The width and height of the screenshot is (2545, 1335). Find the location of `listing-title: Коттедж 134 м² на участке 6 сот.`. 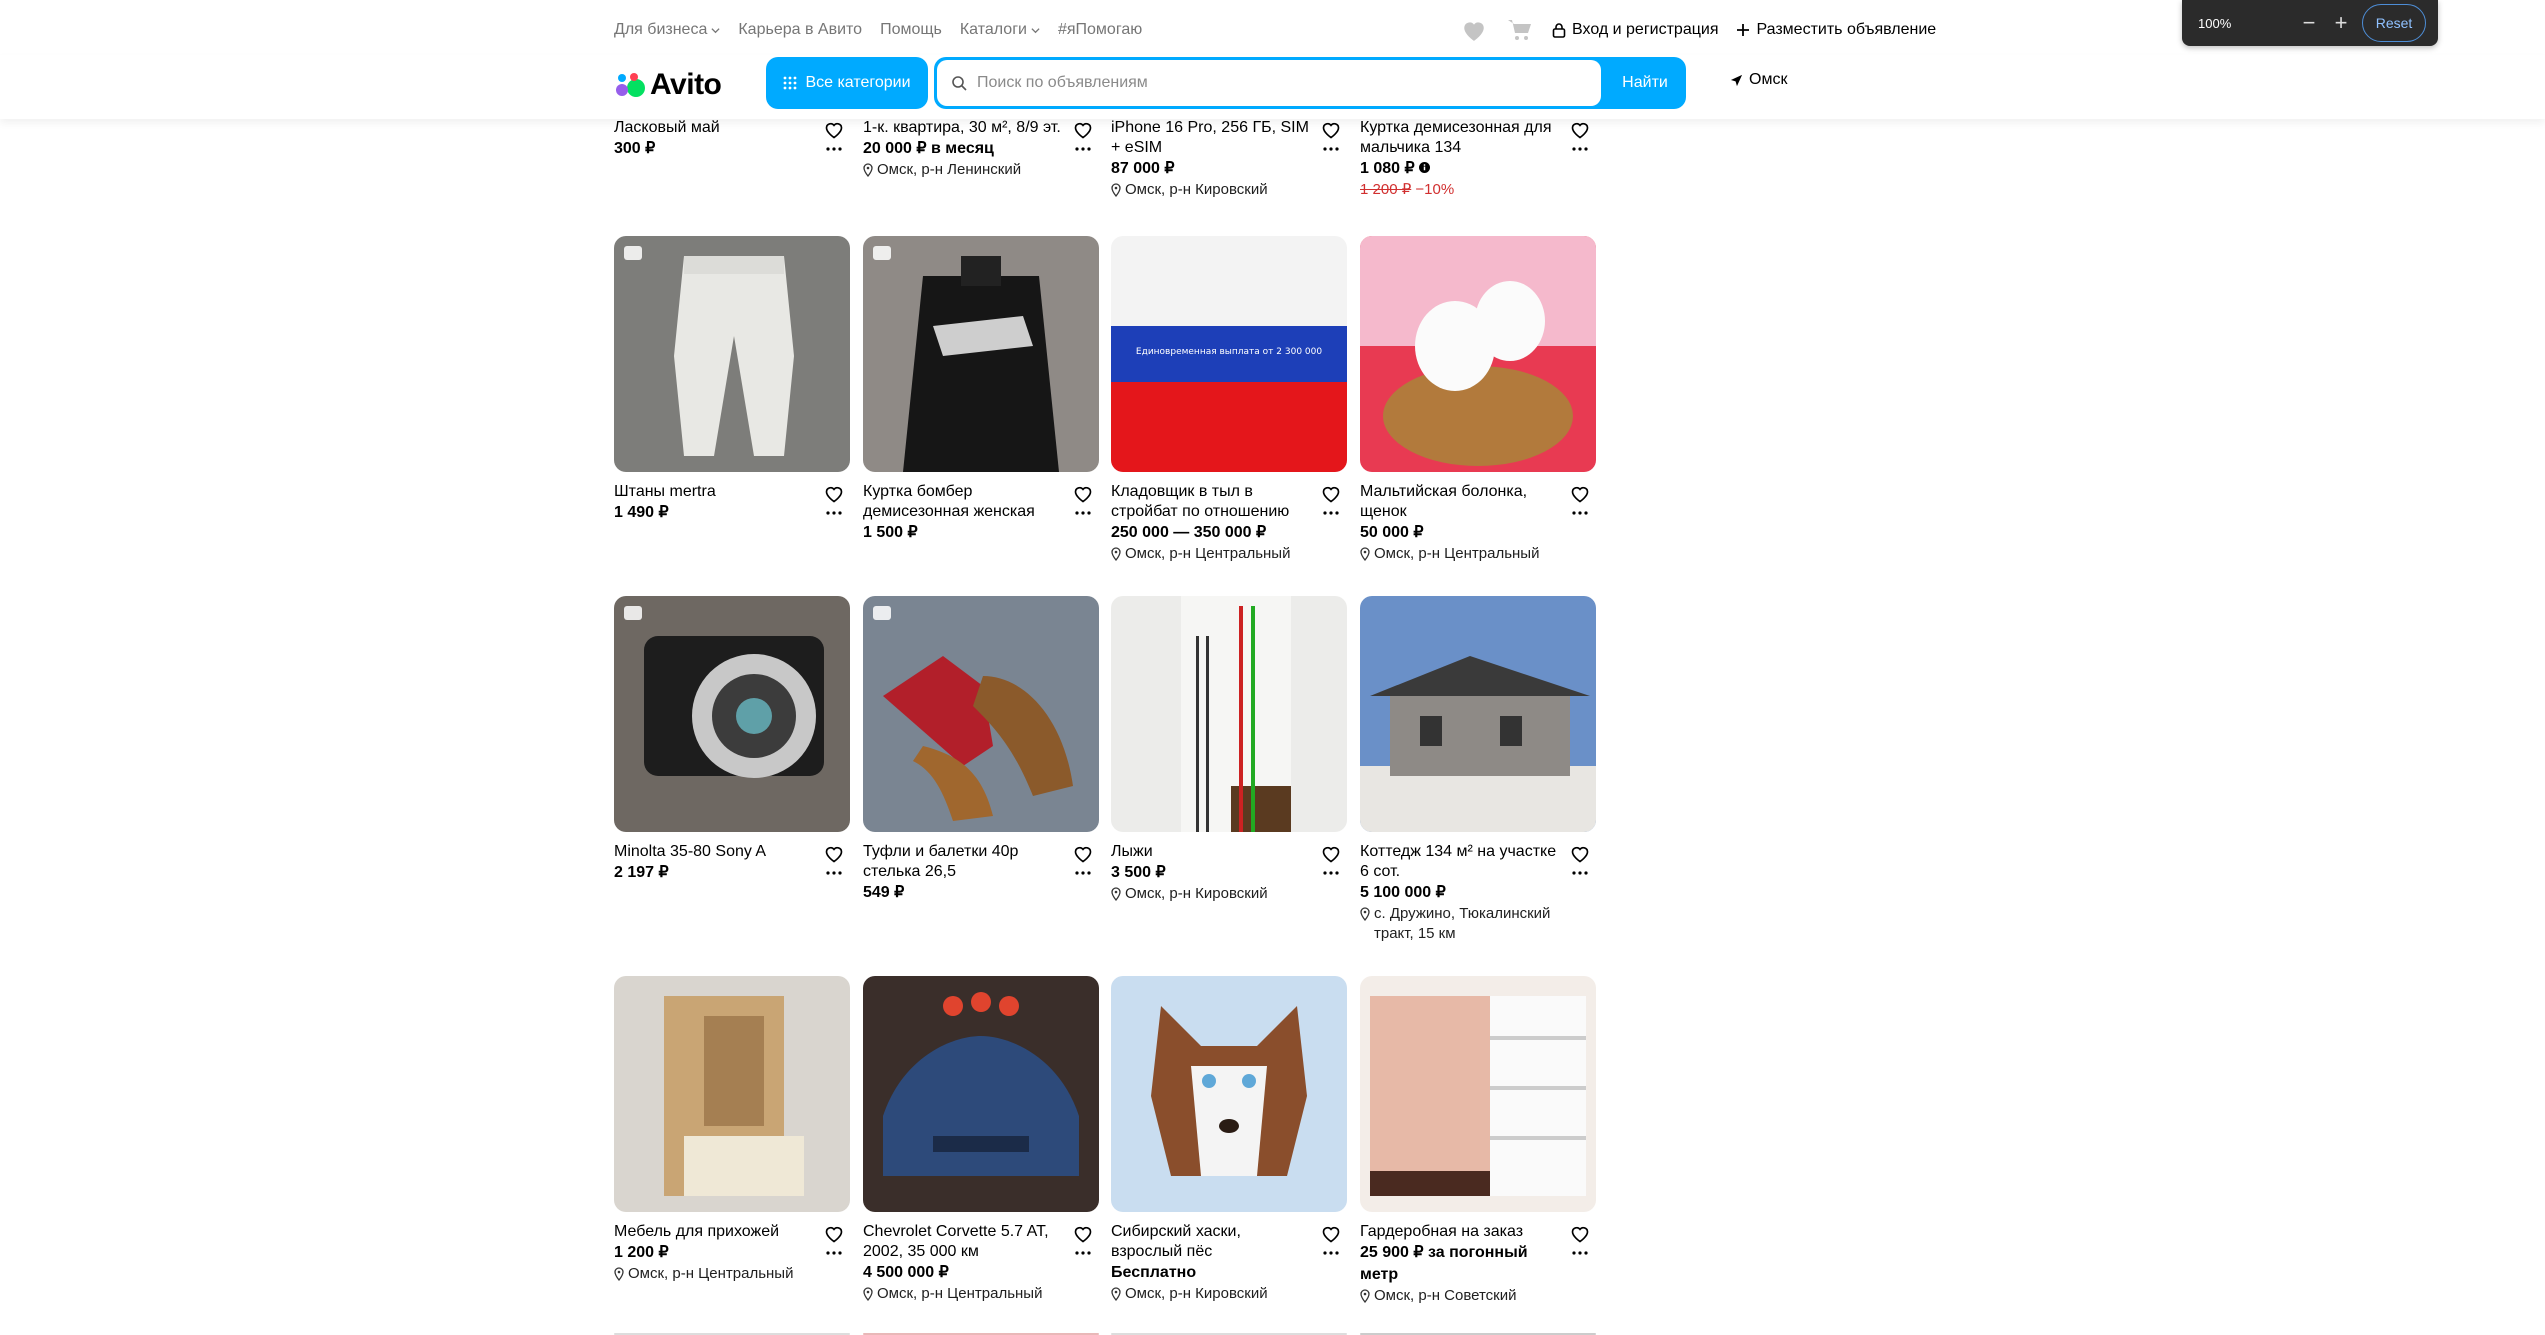

listing-title: Коттедж 134 м² на участке 6 сот. is located at coordinates (1461, 862).